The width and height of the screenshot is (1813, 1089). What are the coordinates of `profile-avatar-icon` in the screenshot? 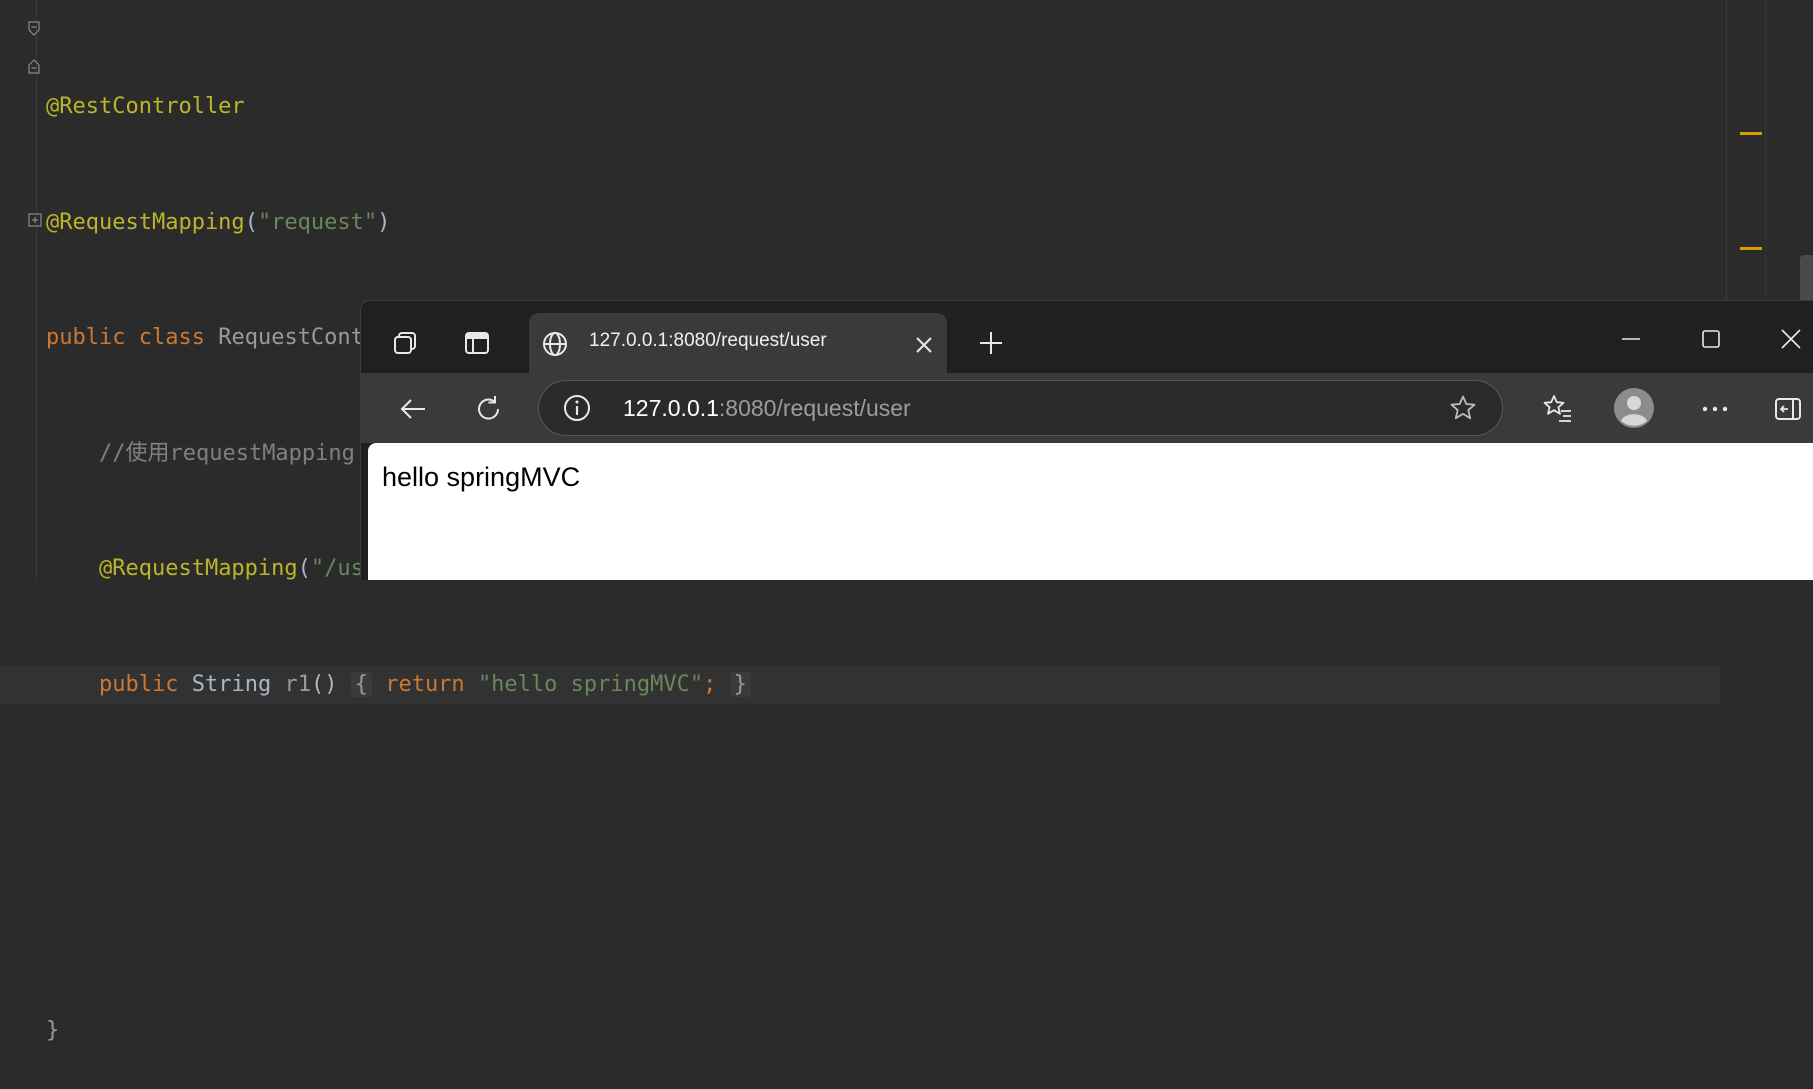 It's located at (1634, 408).